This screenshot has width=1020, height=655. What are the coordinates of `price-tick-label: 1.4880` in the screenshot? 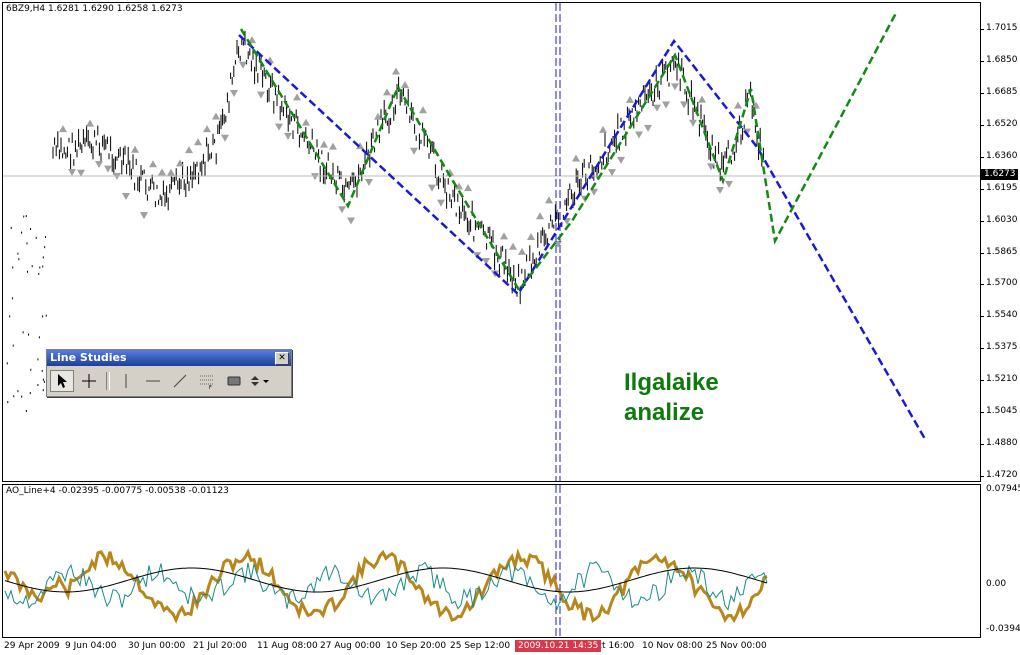 It's located at (1002, 443).